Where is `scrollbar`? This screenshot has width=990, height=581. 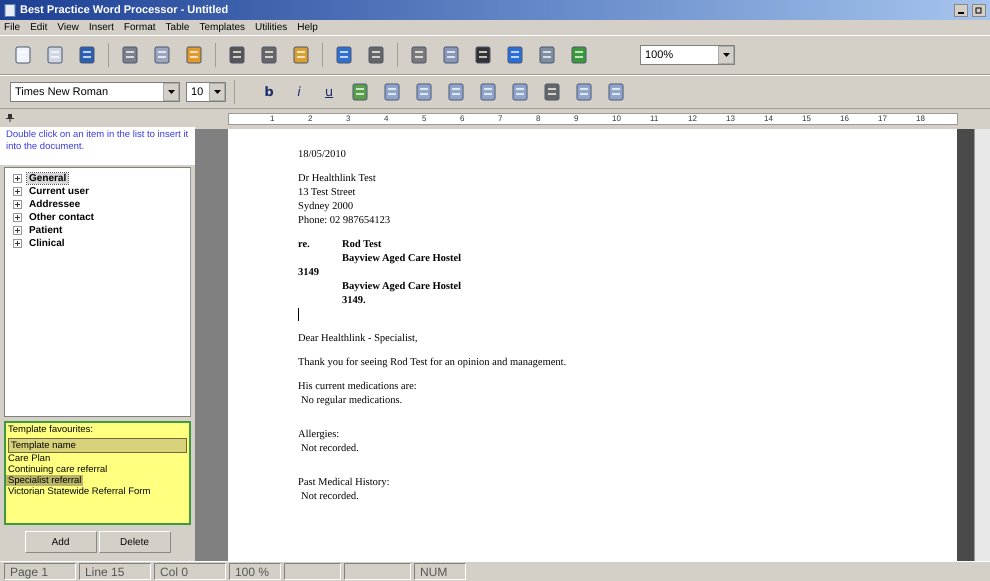
scrollbar is located at coordinates (982, 345).